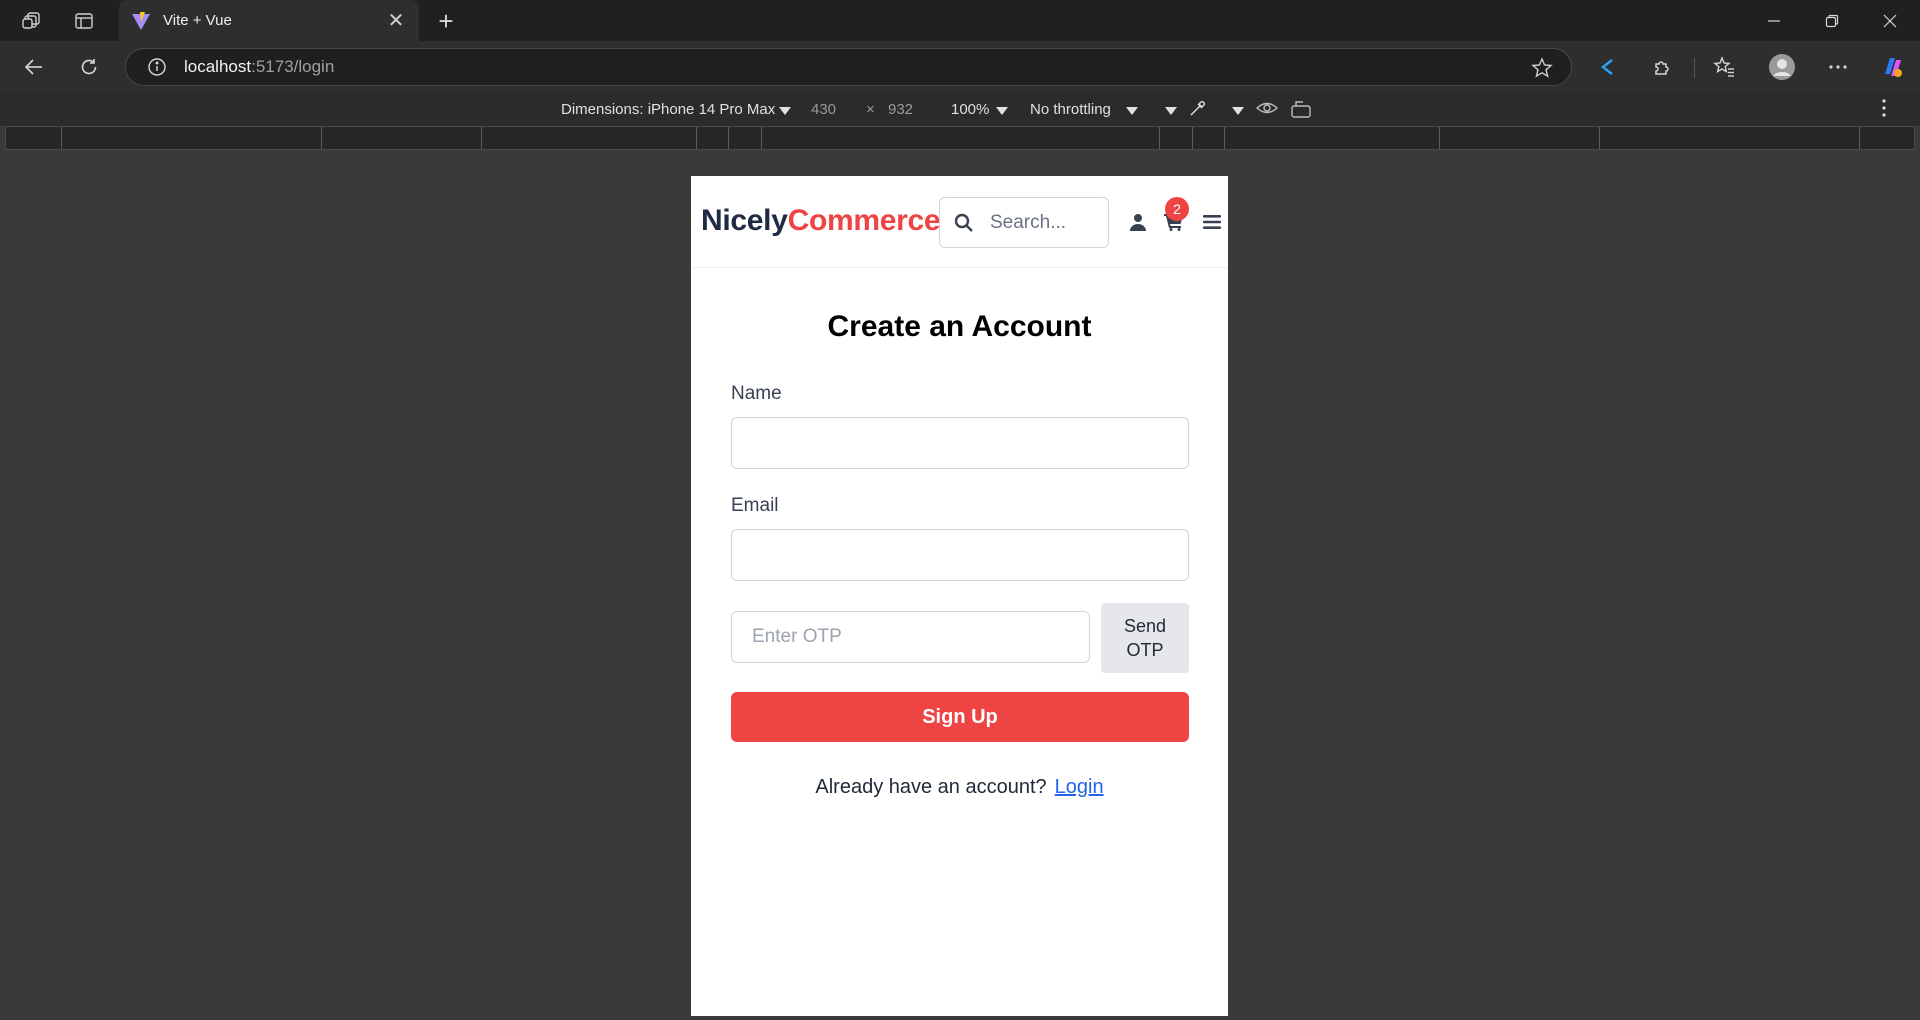 The width and height of the screenshot is (1920, 1020). I want to click on close-tab-icon: ✕, so click(396, 21).